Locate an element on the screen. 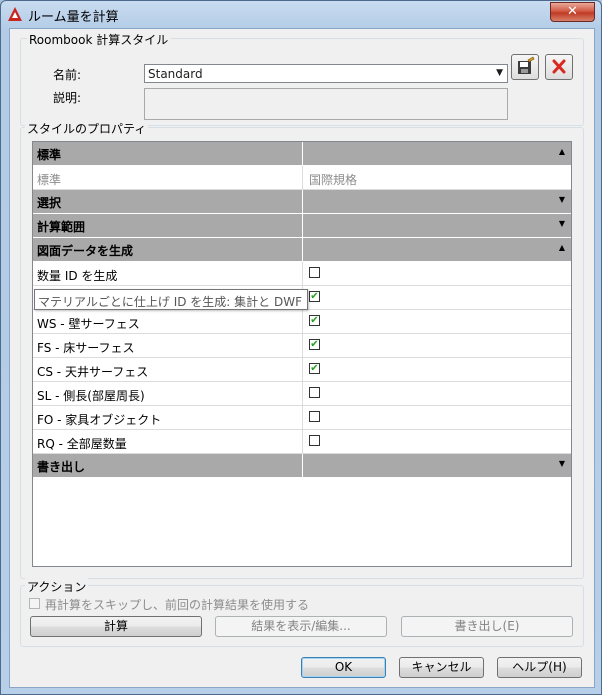 This screenshot has width=602, height=695. property-row-furniture-objects: FO - 家具オブジェクト is located at coordinates (302, 418).